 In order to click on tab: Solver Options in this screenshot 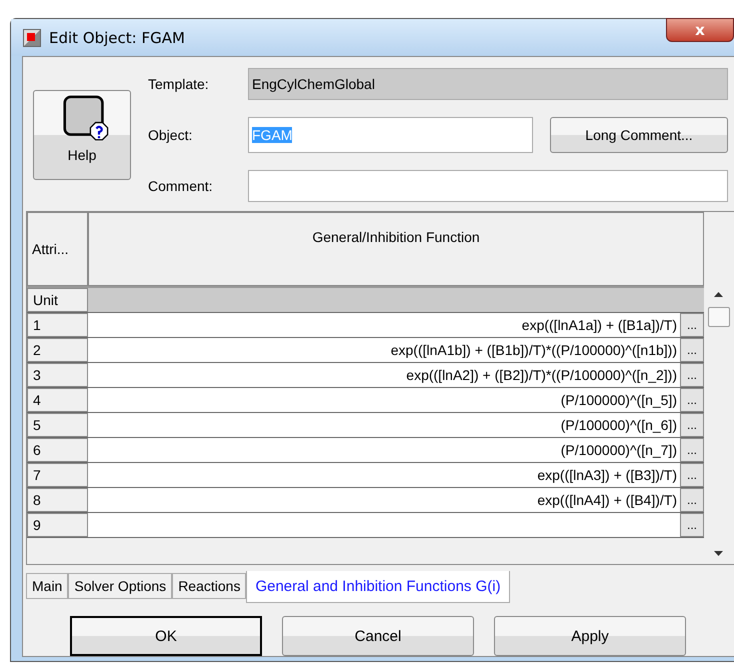, I will do `click(120, 586)`.